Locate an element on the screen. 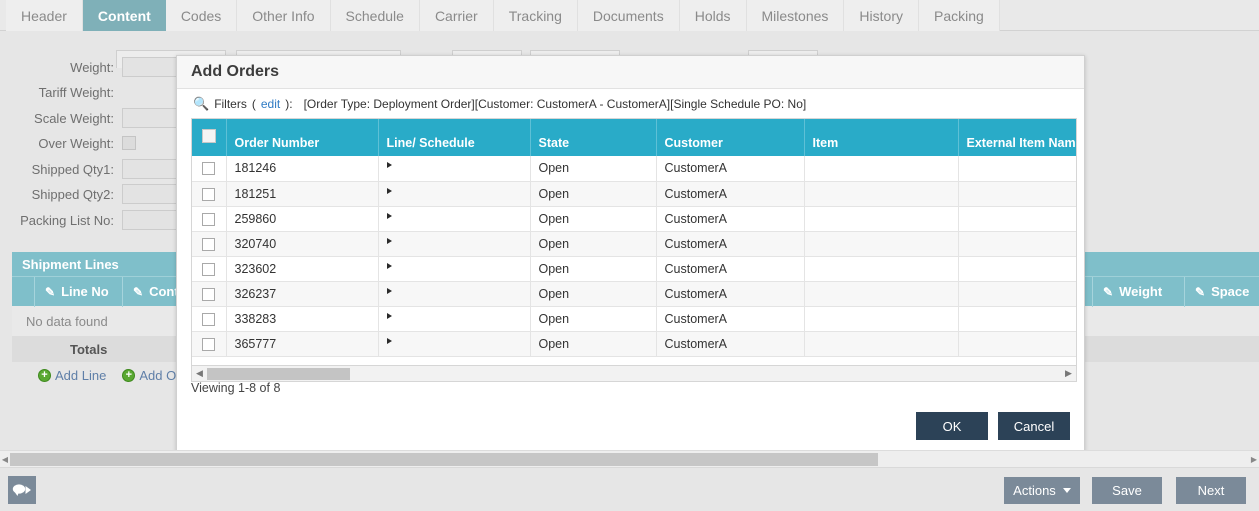 This screenshot has width=1259, height=511. header-line-schedule: Line/ Schedule is located at coordinates (454, 137).